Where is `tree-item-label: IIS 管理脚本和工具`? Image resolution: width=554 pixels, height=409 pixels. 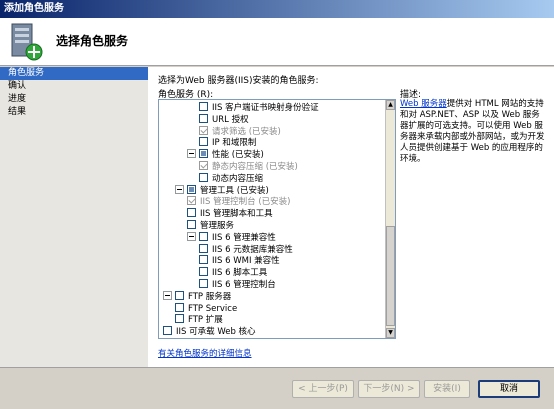 tree-item-label: IIS 管理脚本和工具 is located at coordinates (236, 214).